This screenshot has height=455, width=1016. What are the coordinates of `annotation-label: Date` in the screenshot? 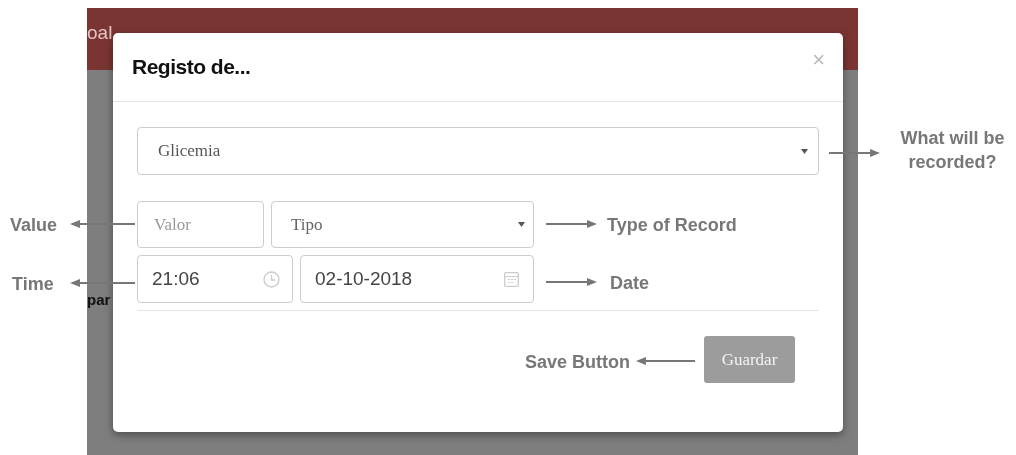 It's located at (629, 283).